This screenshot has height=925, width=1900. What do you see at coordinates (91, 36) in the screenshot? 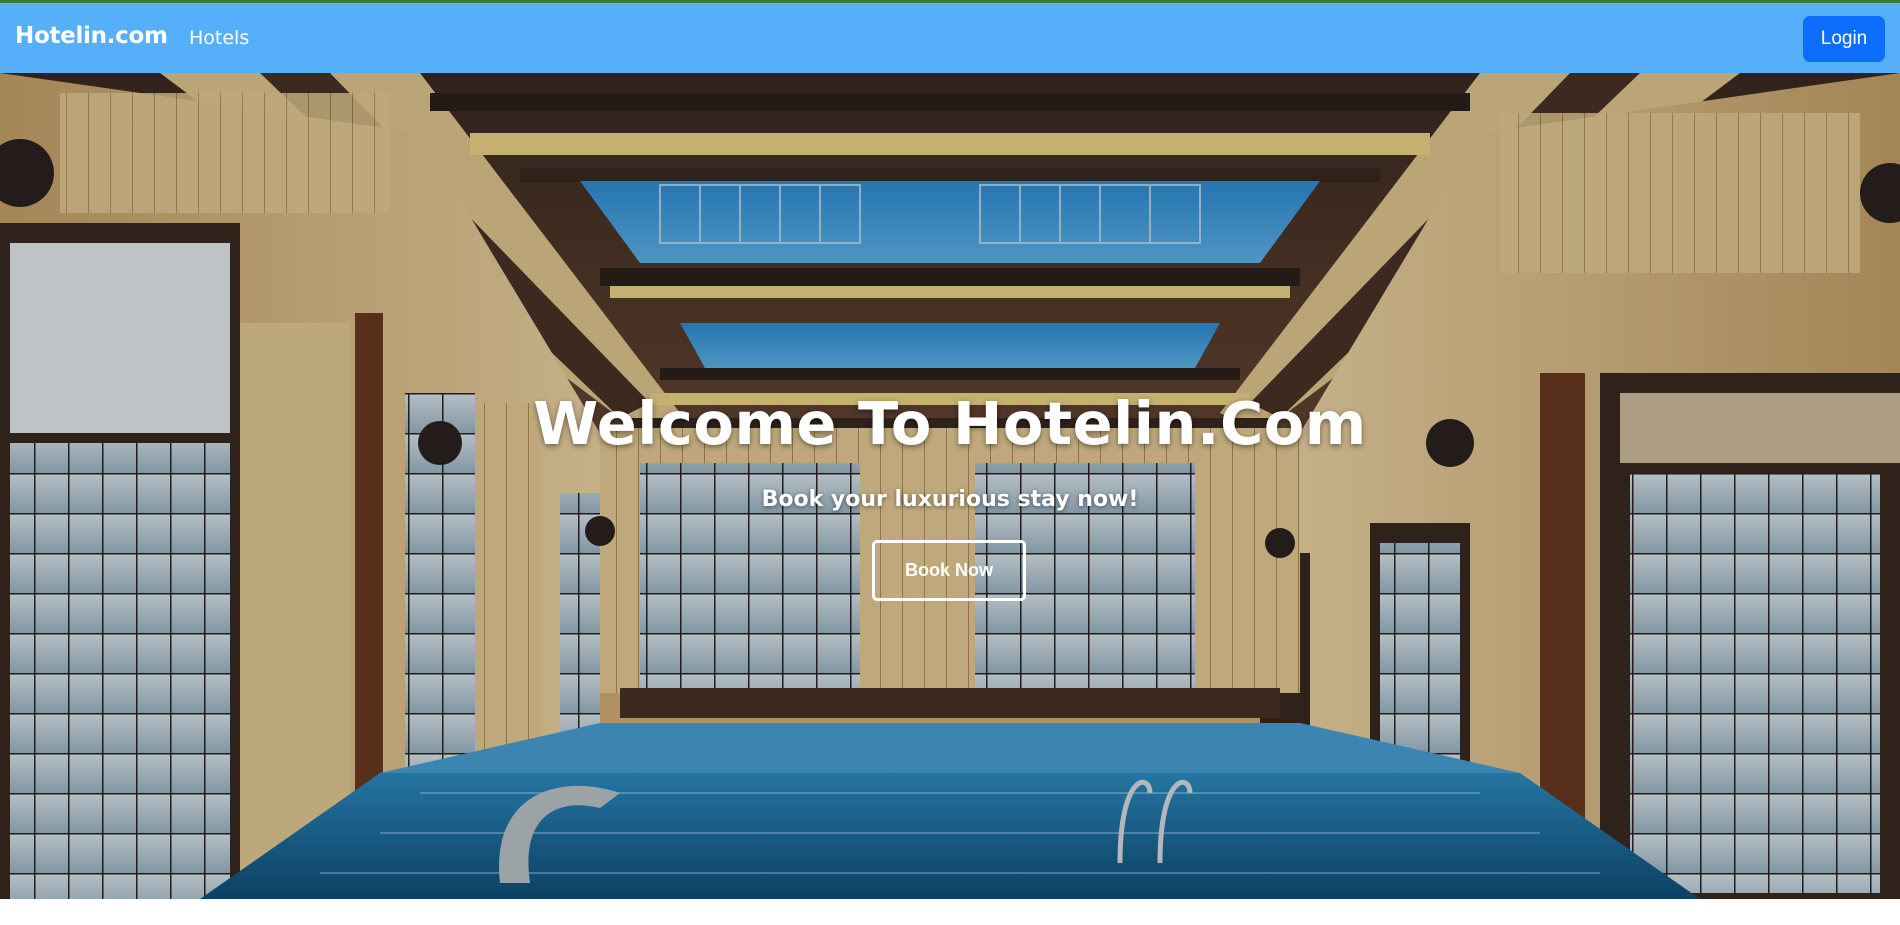
I see `brand-logo: Hotelin.com` at bounding box center [91, 36].